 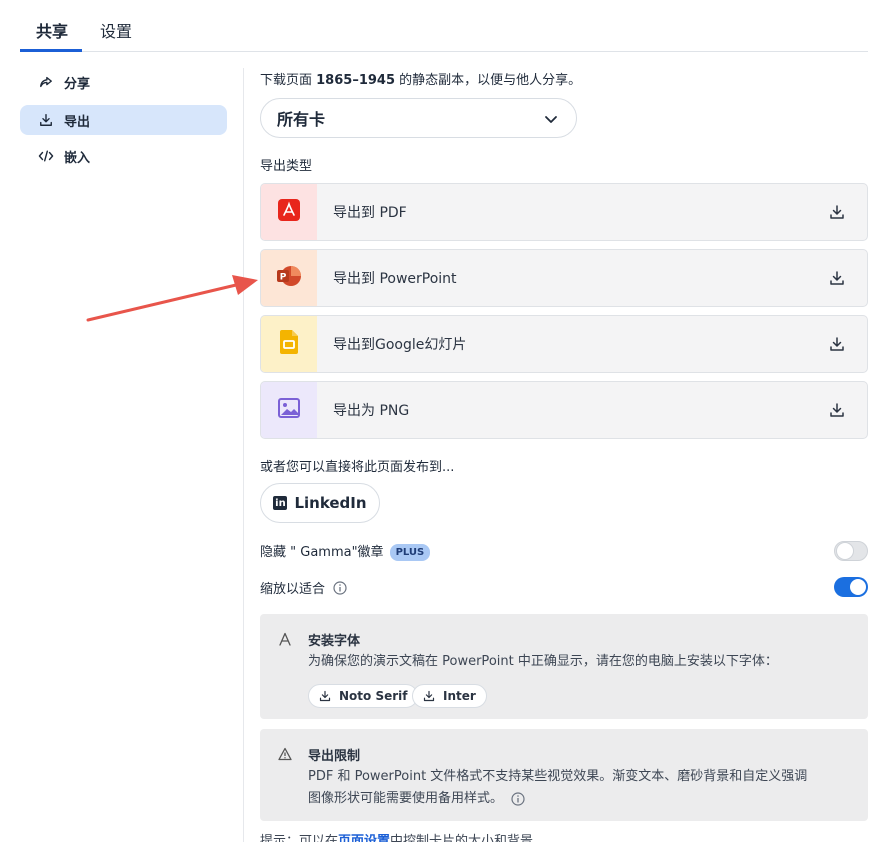 What do you see at coordinates (371, 411) in the screenshot?
I see `export-label: 导出为 PNG` at bounding box center [371, 411].